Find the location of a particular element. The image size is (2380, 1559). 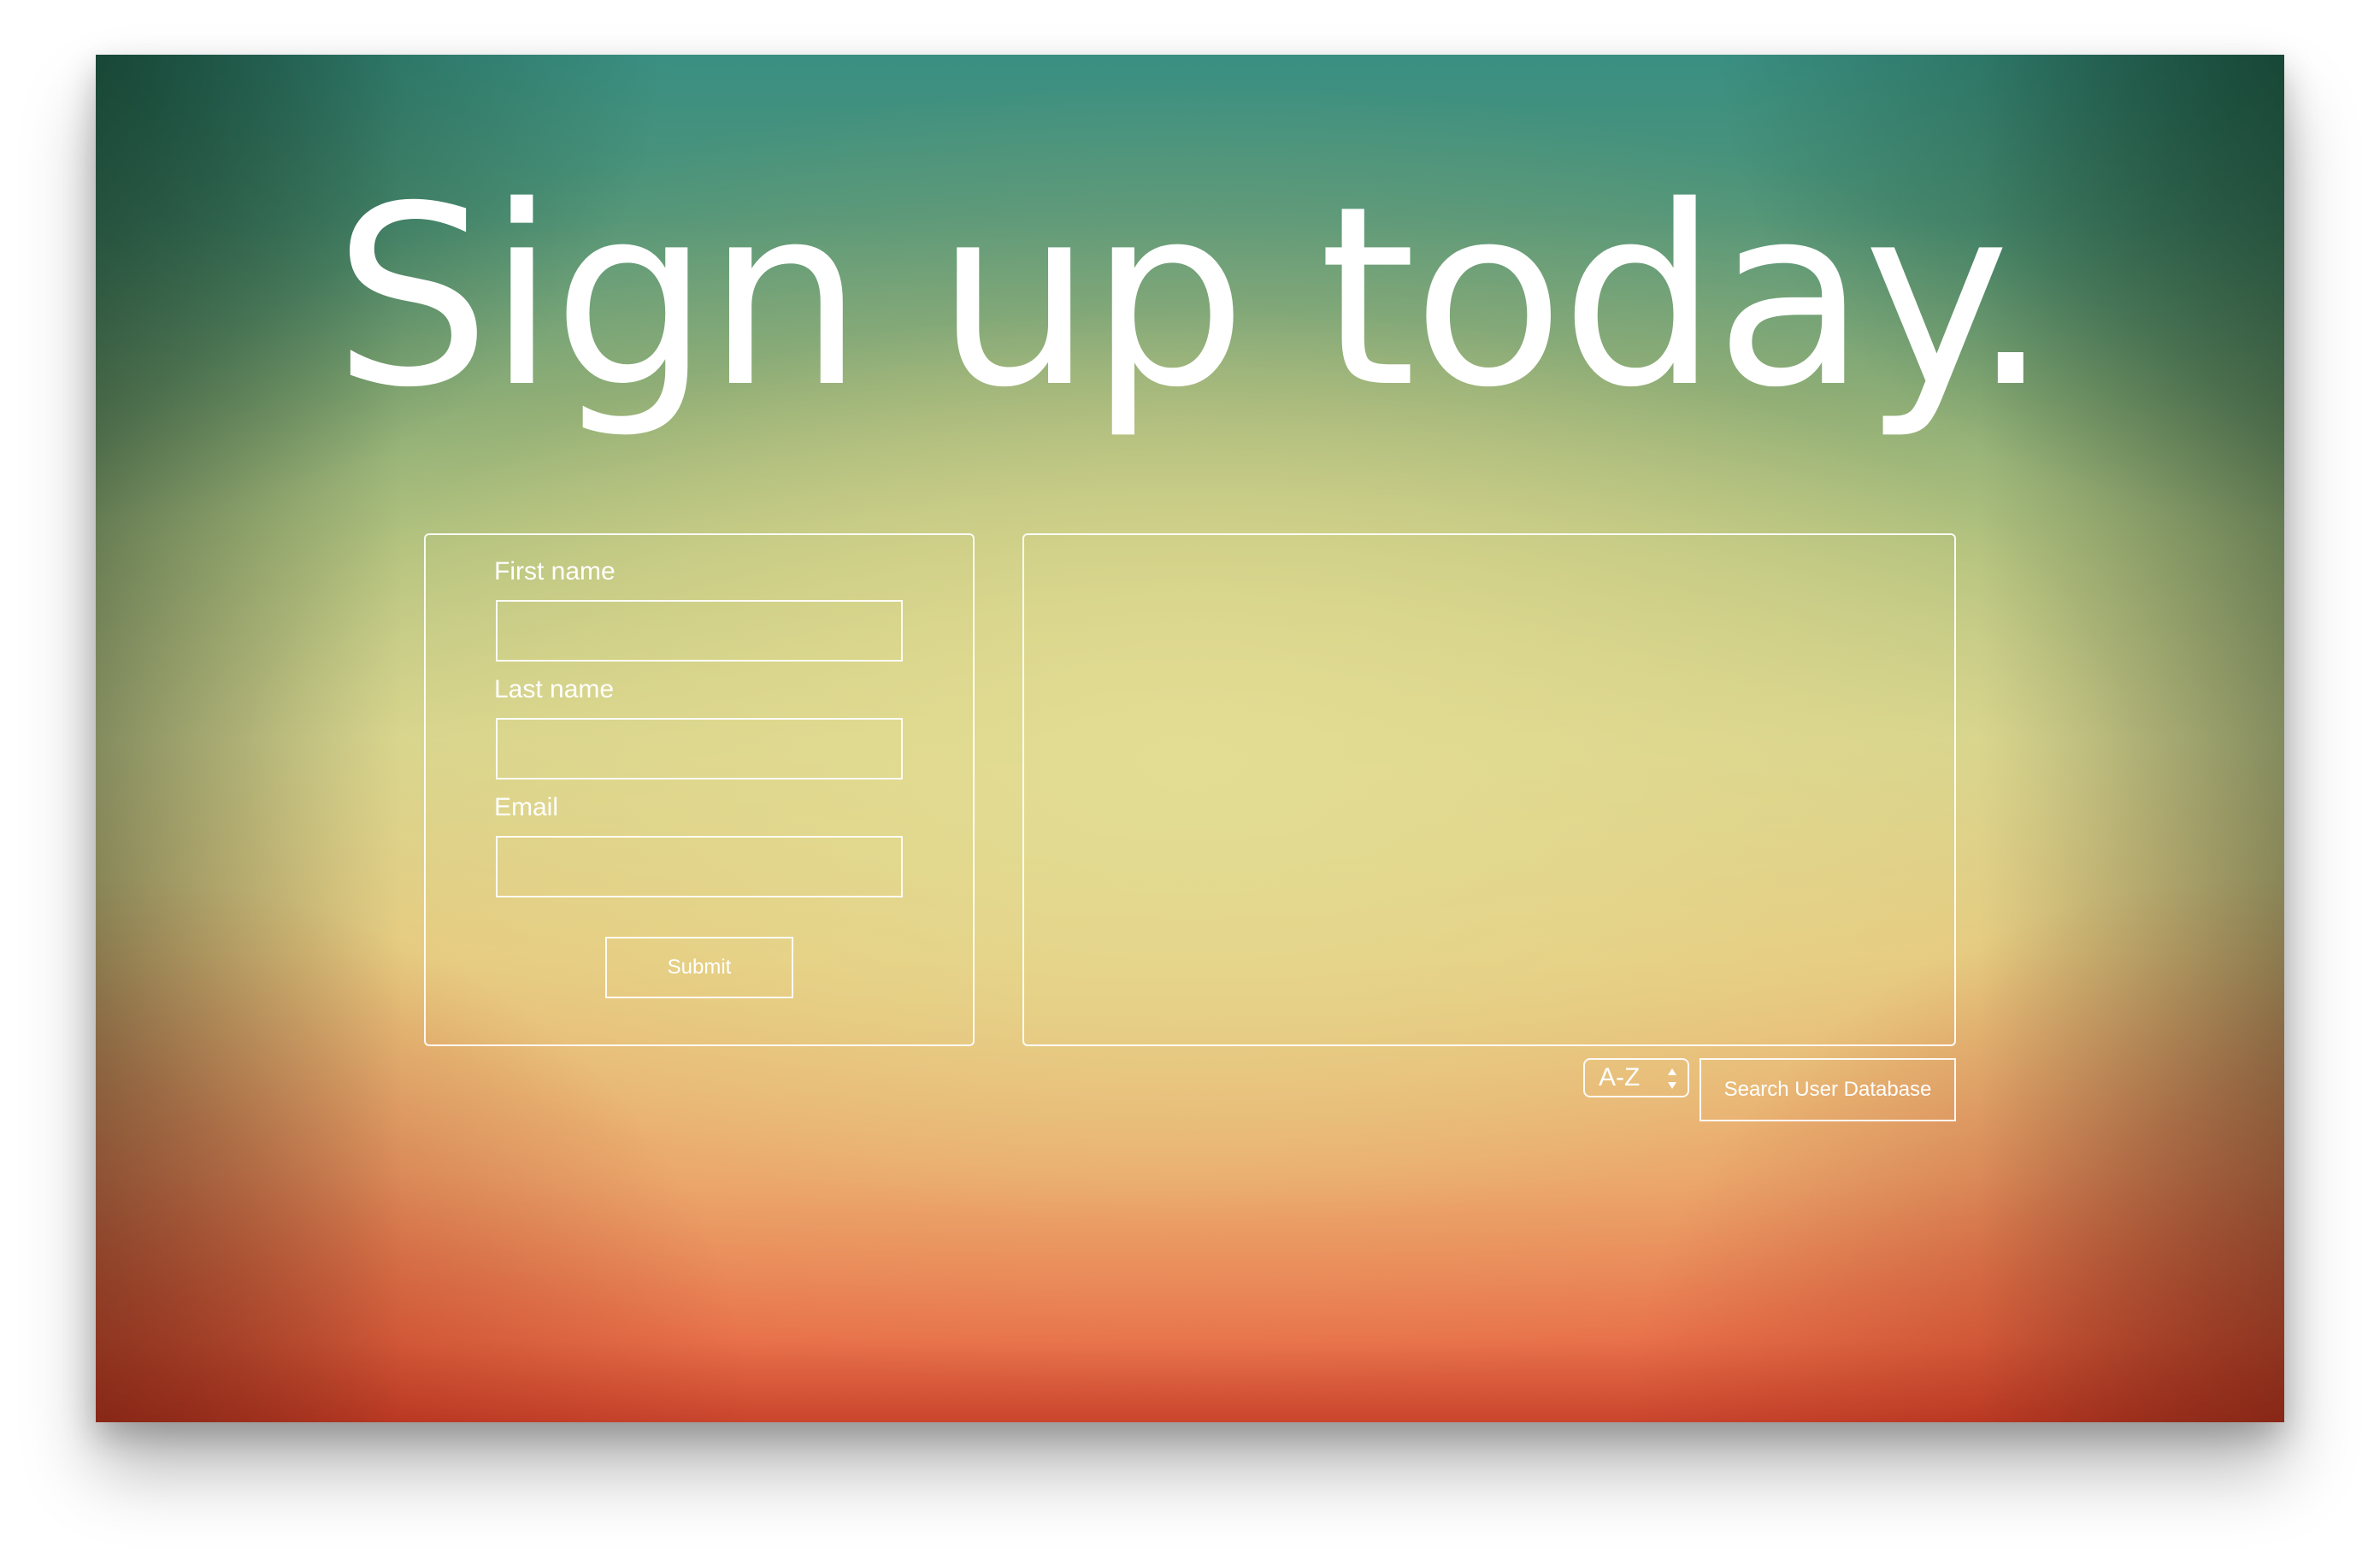

email-label: Email is located at coordinates (526, 807).